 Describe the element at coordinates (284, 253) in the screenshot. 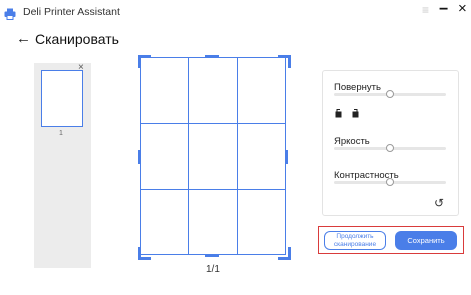

I see `crop-handle-bottom-right` at that location.